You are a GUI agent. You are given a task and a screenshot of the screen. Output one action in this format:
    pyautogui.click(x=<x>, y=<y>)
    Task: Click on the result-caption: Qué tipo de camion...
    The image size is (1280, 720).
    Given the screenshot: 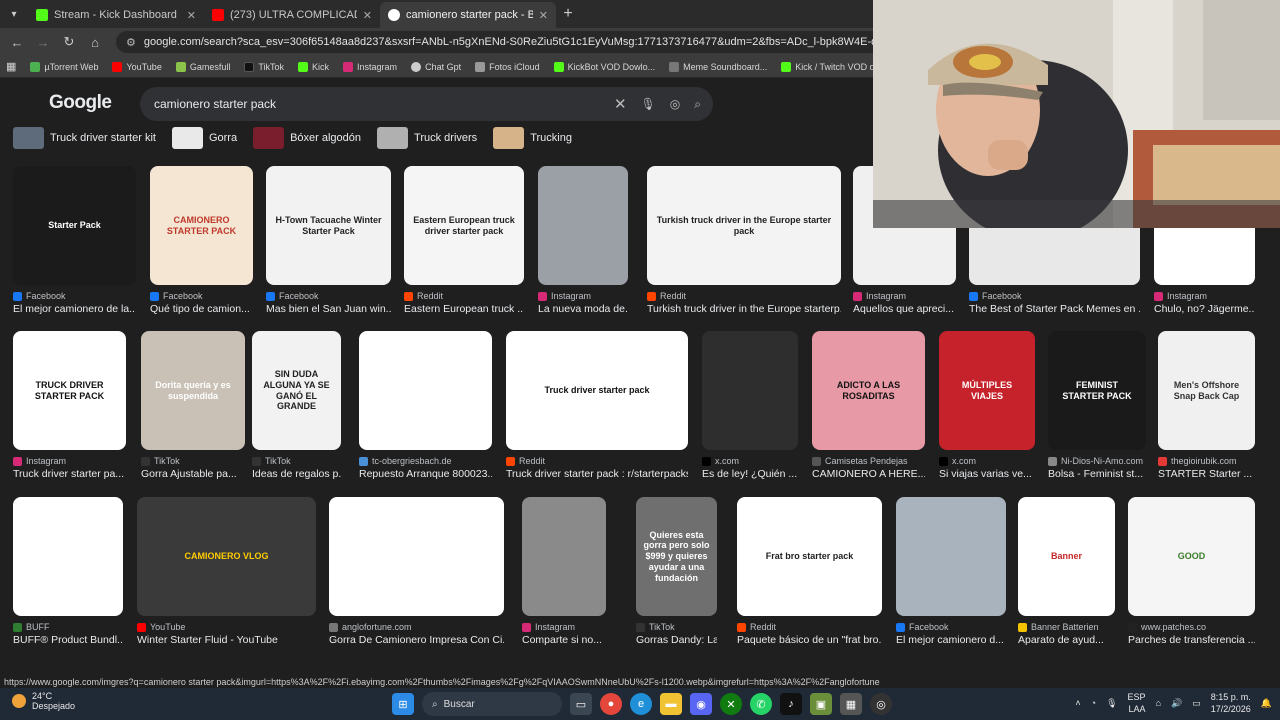 What is the action you would take?
    pyautogui.click(x=201, y=309)
    